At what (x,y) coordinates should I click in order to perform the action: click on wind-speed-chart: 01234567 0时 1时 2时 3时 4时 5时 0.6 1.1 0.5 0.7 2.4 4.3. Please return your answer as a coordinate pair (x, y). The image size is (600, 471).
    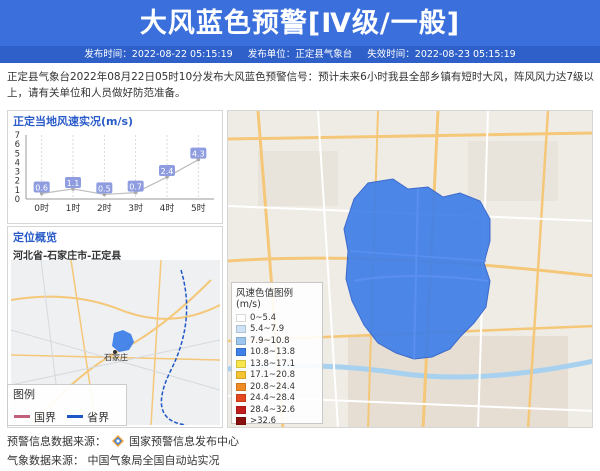
    Looking at the image, I should click on (114, 172).